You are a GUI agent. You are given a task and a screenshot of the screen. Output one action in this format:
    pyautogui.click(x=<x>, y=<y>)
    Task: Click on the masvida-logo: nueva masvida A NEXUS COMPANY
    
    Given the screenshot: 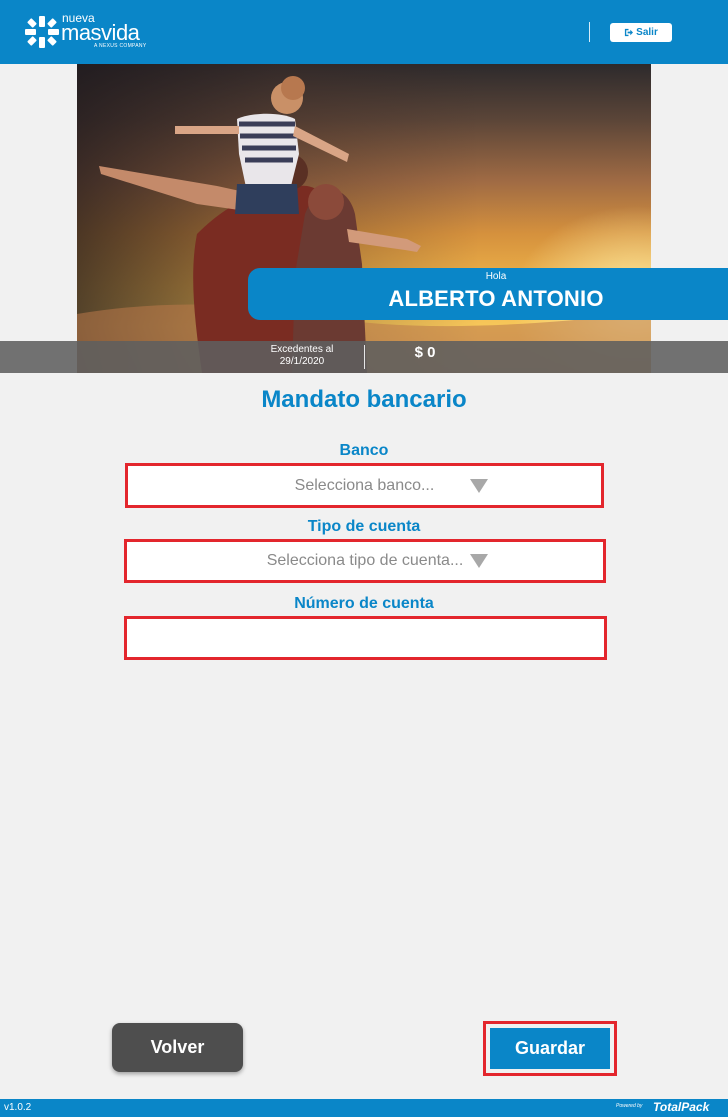 What is the action you would take?
    pyautogui.click(x=99, y=30)
    